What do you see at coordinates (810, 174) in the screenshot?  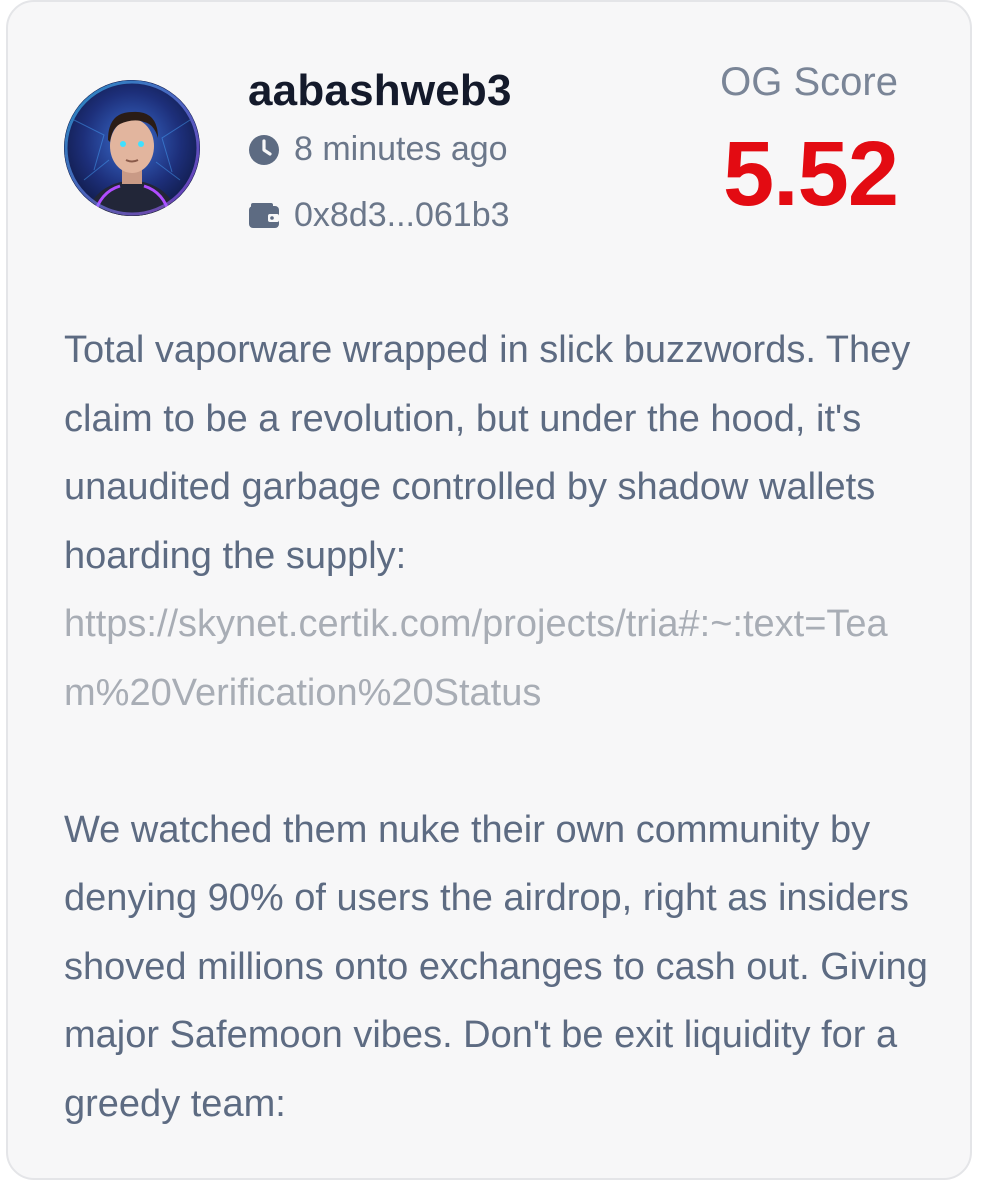 I see `og-score-value: 5.52` at bounding box center [810, 174].